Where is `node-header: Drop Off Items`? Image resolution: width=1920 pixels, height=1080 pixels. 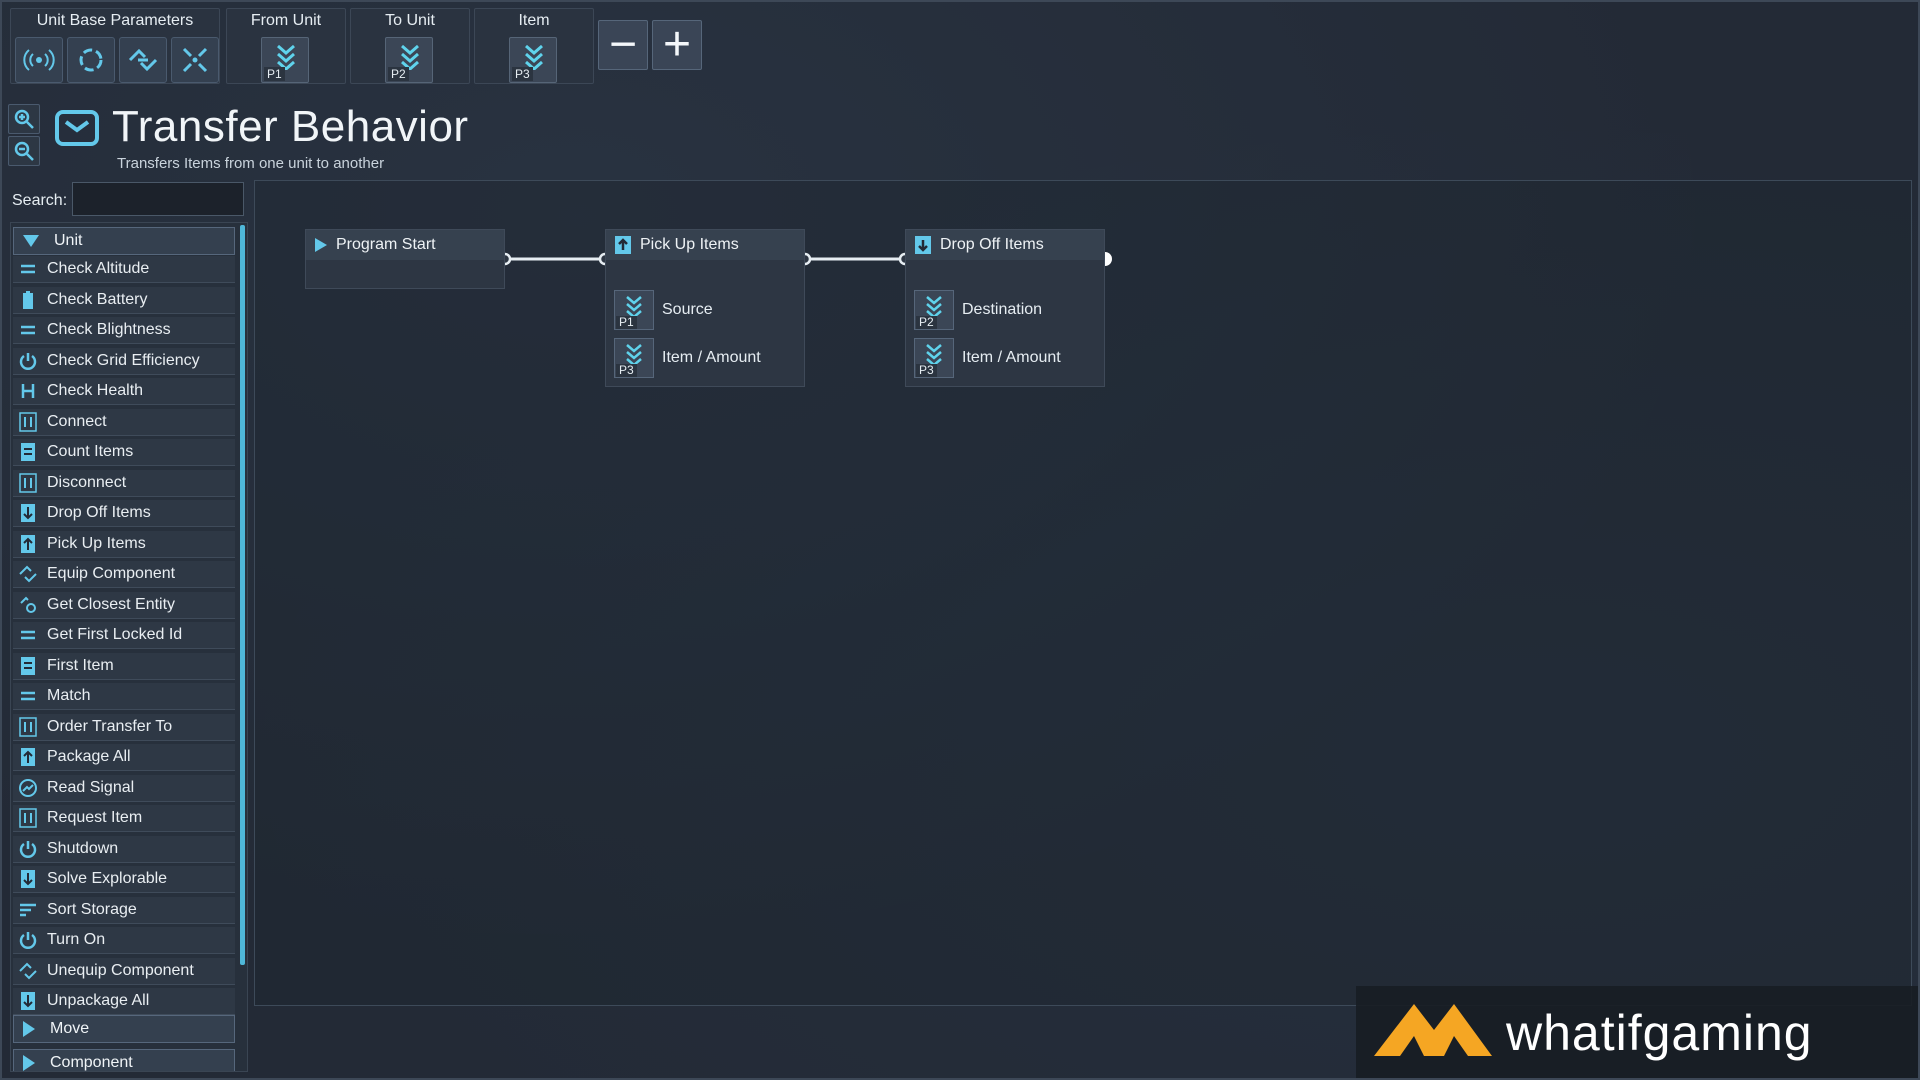 node-header: Drop Off Items is located at coordinates (1005, 245).